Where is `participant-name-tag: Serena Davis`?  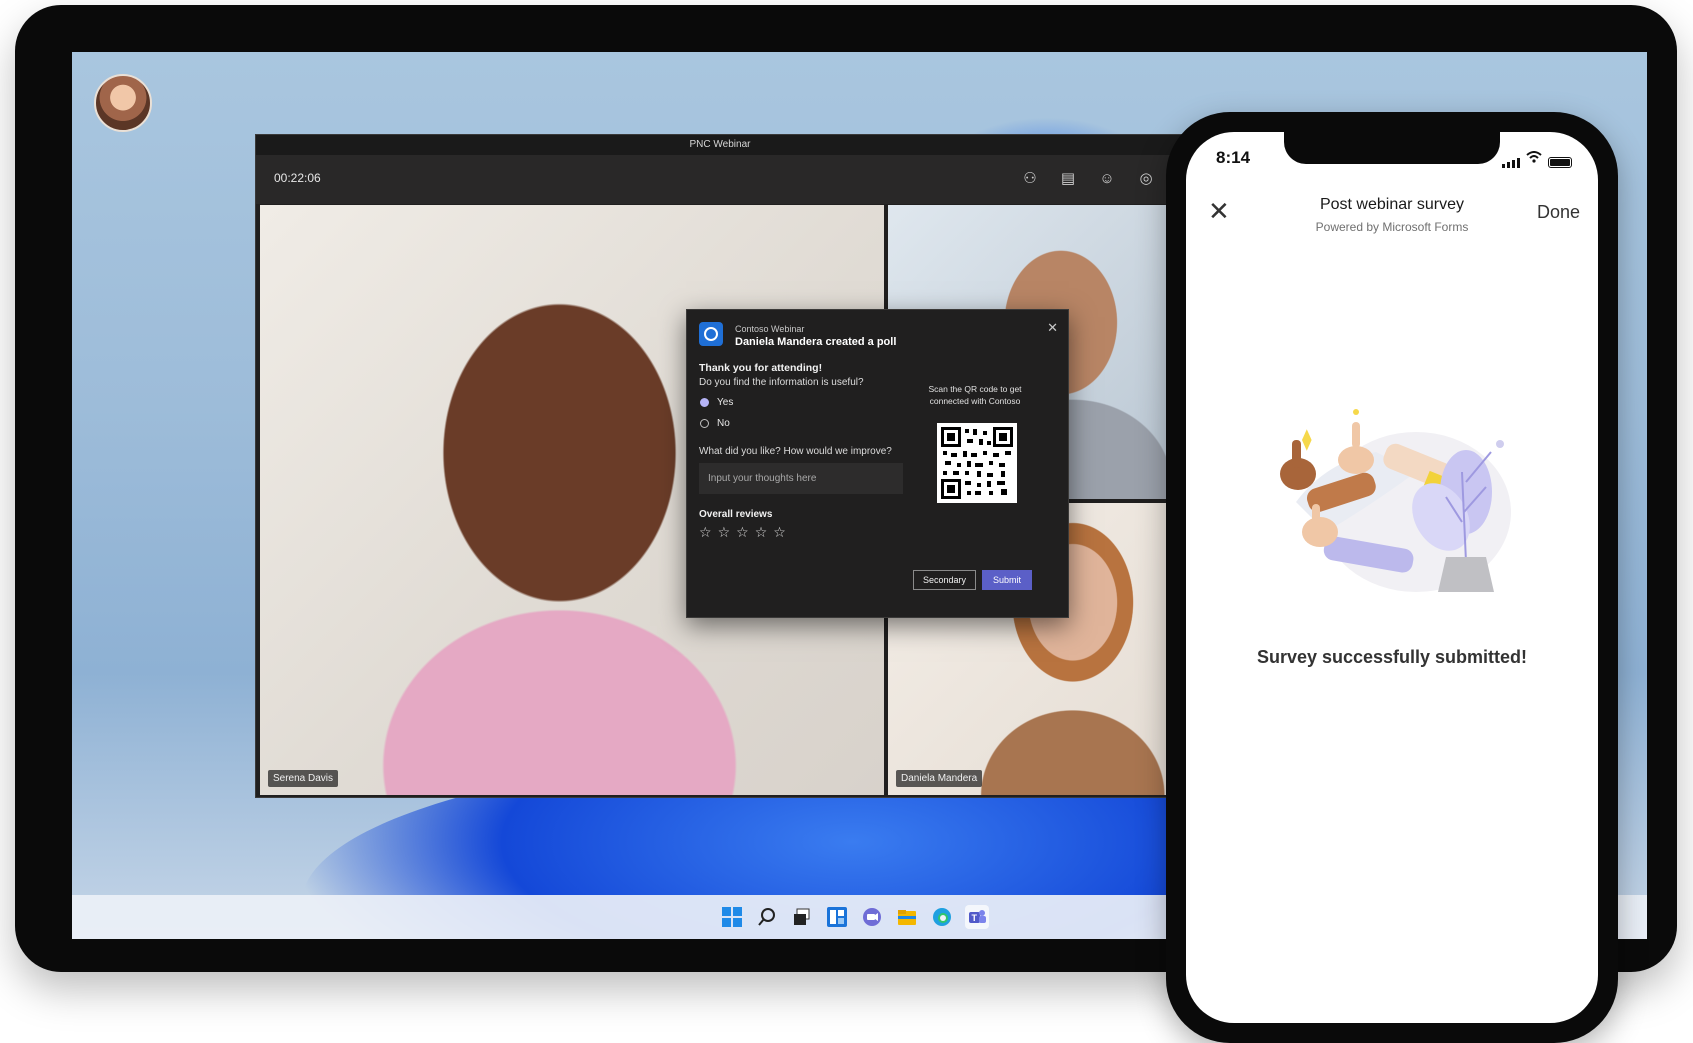
participant-name-tag: Serena Davis is located at coordinates (303, 778).